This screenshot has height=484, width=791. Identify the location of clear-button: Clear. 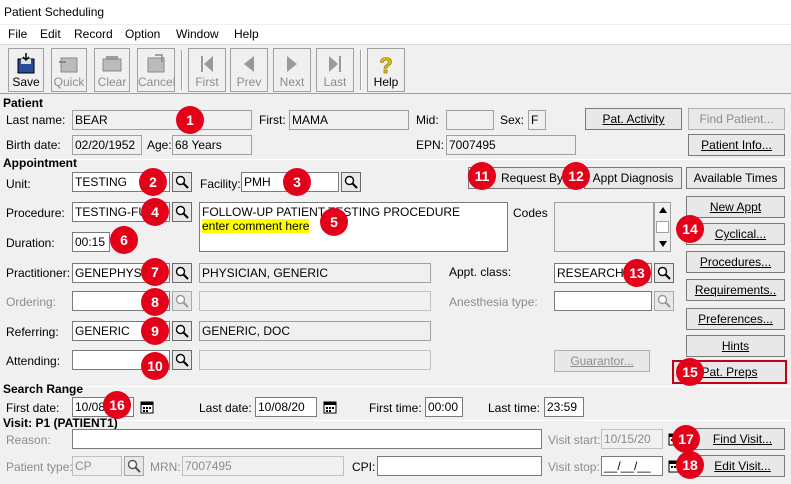
(112, 70).